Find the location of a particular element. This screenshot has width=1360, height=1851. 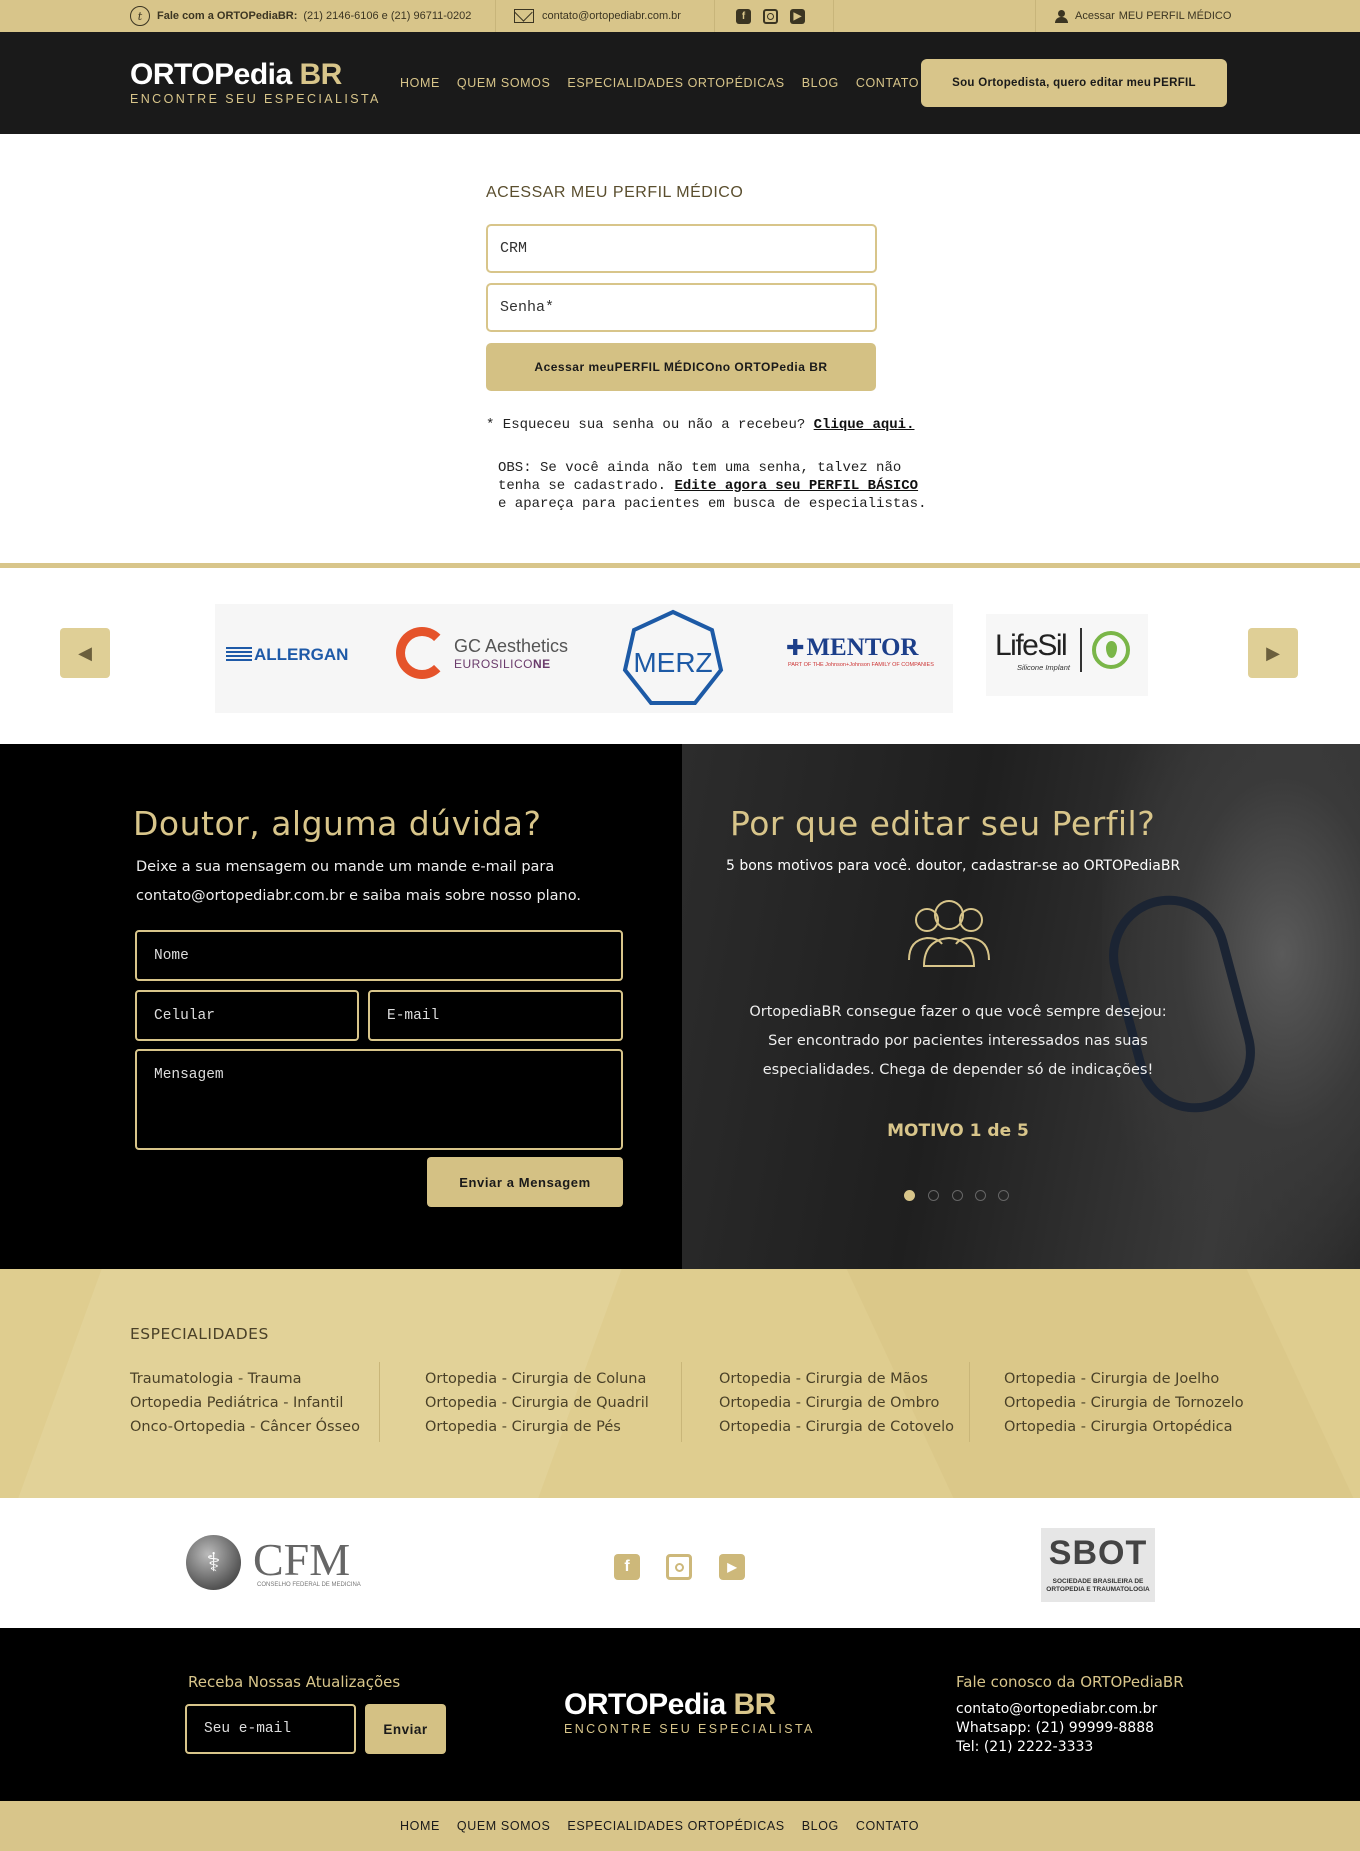

name-input: Nome is located at coordinates (379, 955).